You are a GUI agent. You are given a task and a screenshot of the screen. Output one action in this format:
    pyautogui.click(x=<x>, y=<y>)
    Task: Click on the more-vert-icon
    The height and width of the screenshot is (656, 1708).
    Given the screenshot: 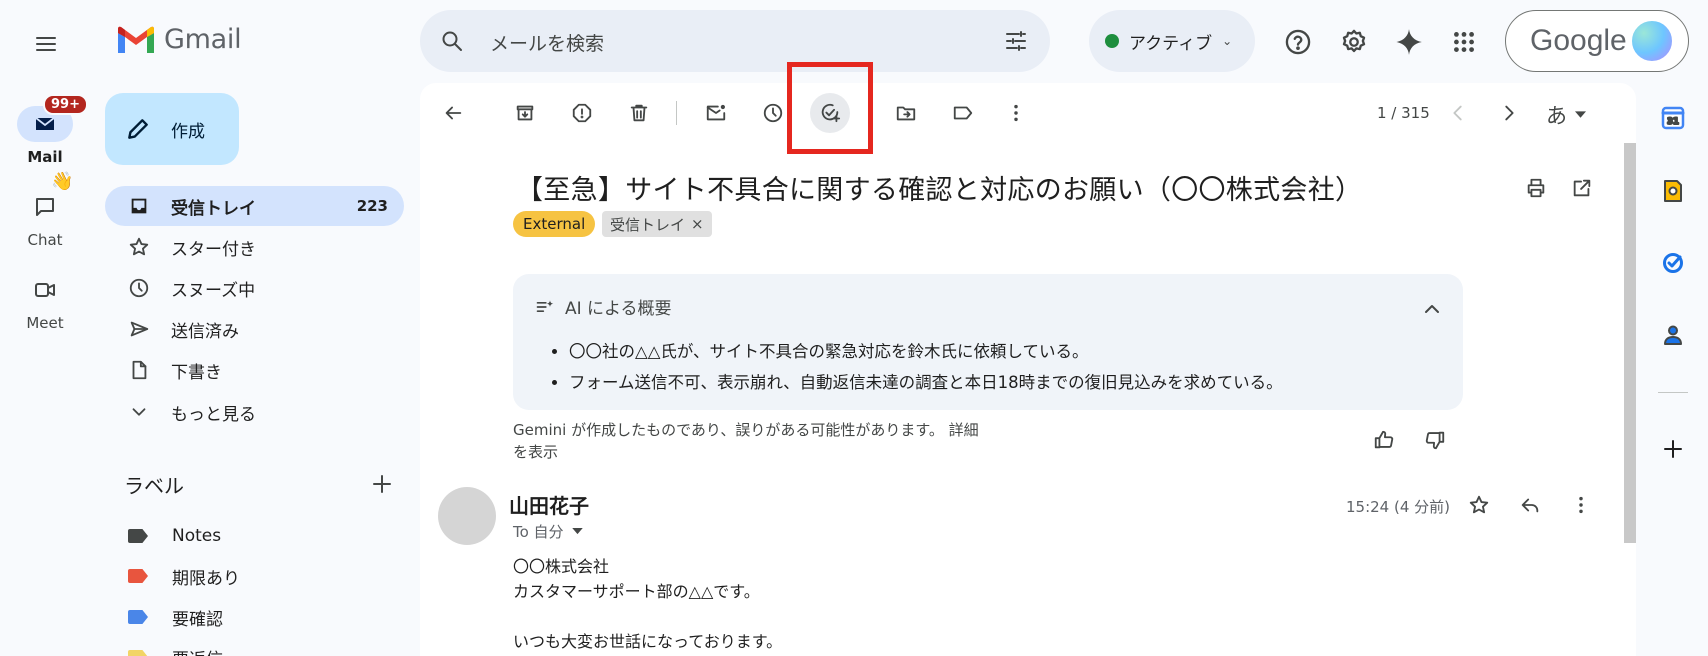 What is the action you would take?
    pyautogui.click(x=1581, y=505)
    